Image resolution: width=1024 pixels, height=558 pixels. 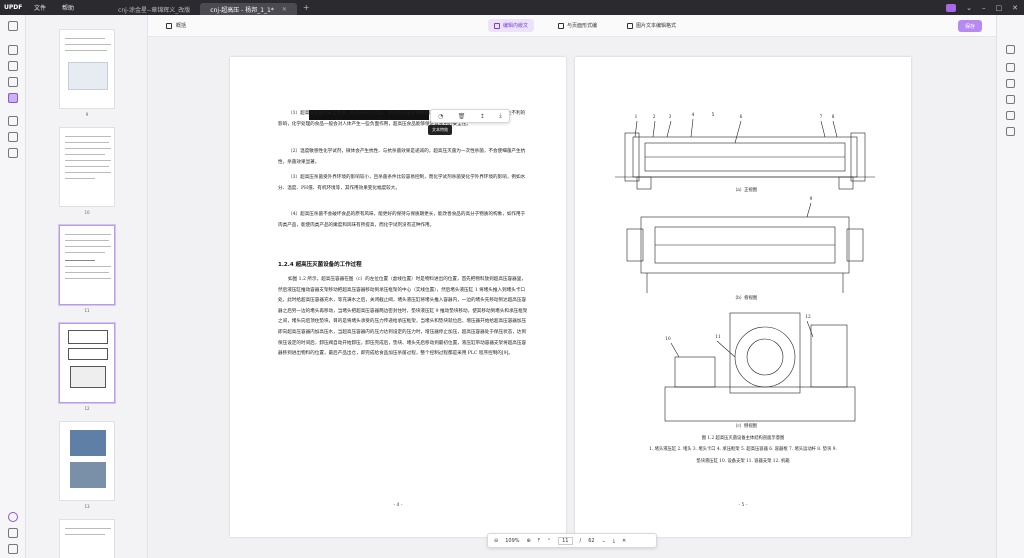 I want to click on zoom-out-button: ⊖, so click(x=496, y=541).